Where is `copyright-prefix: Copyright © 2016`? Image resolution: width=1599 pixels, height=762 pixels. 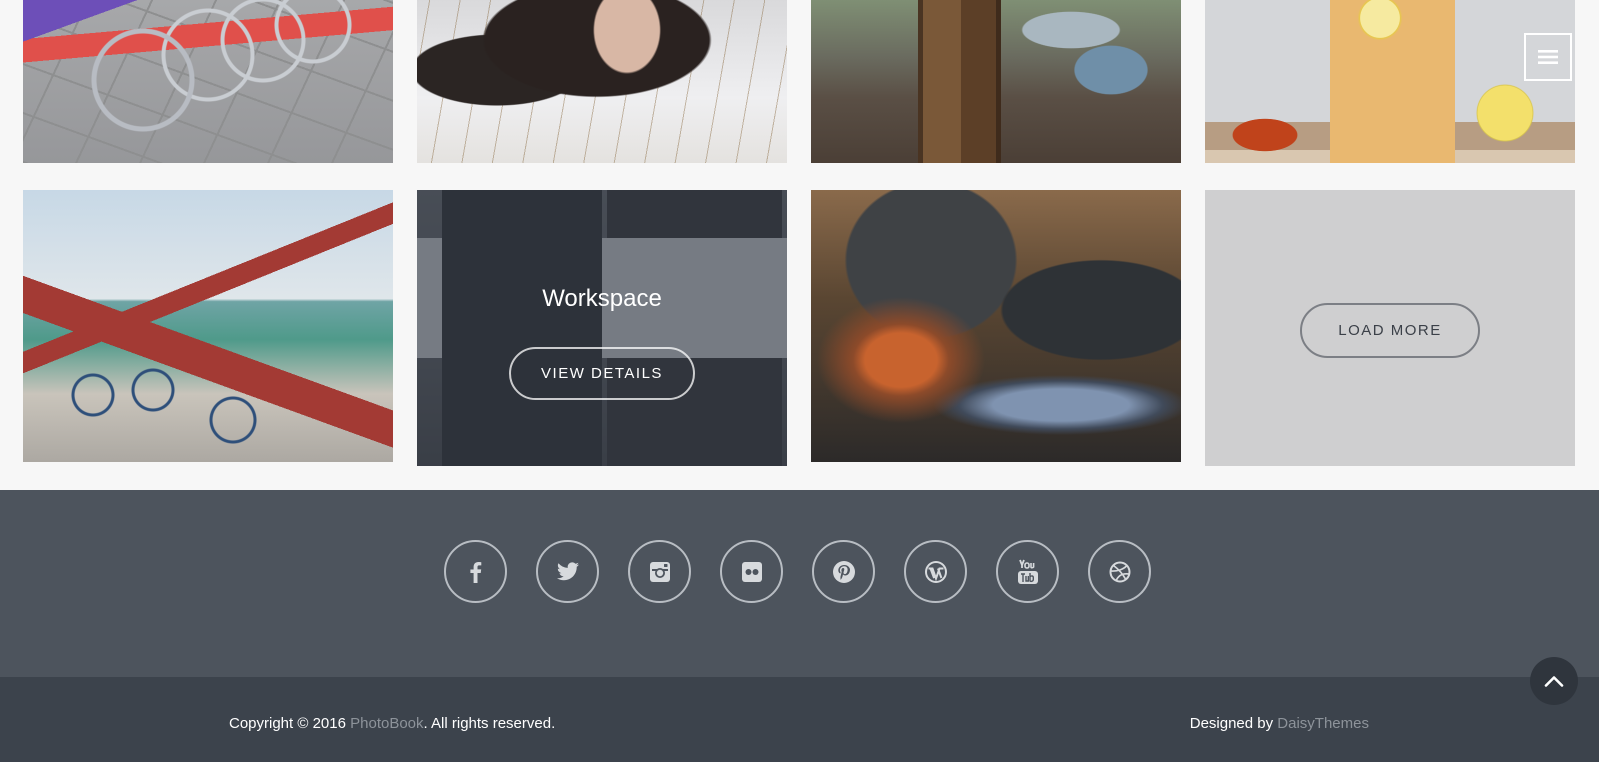 copyright-prefix: Copyright © 2016 is located at coordinates (290, 723).